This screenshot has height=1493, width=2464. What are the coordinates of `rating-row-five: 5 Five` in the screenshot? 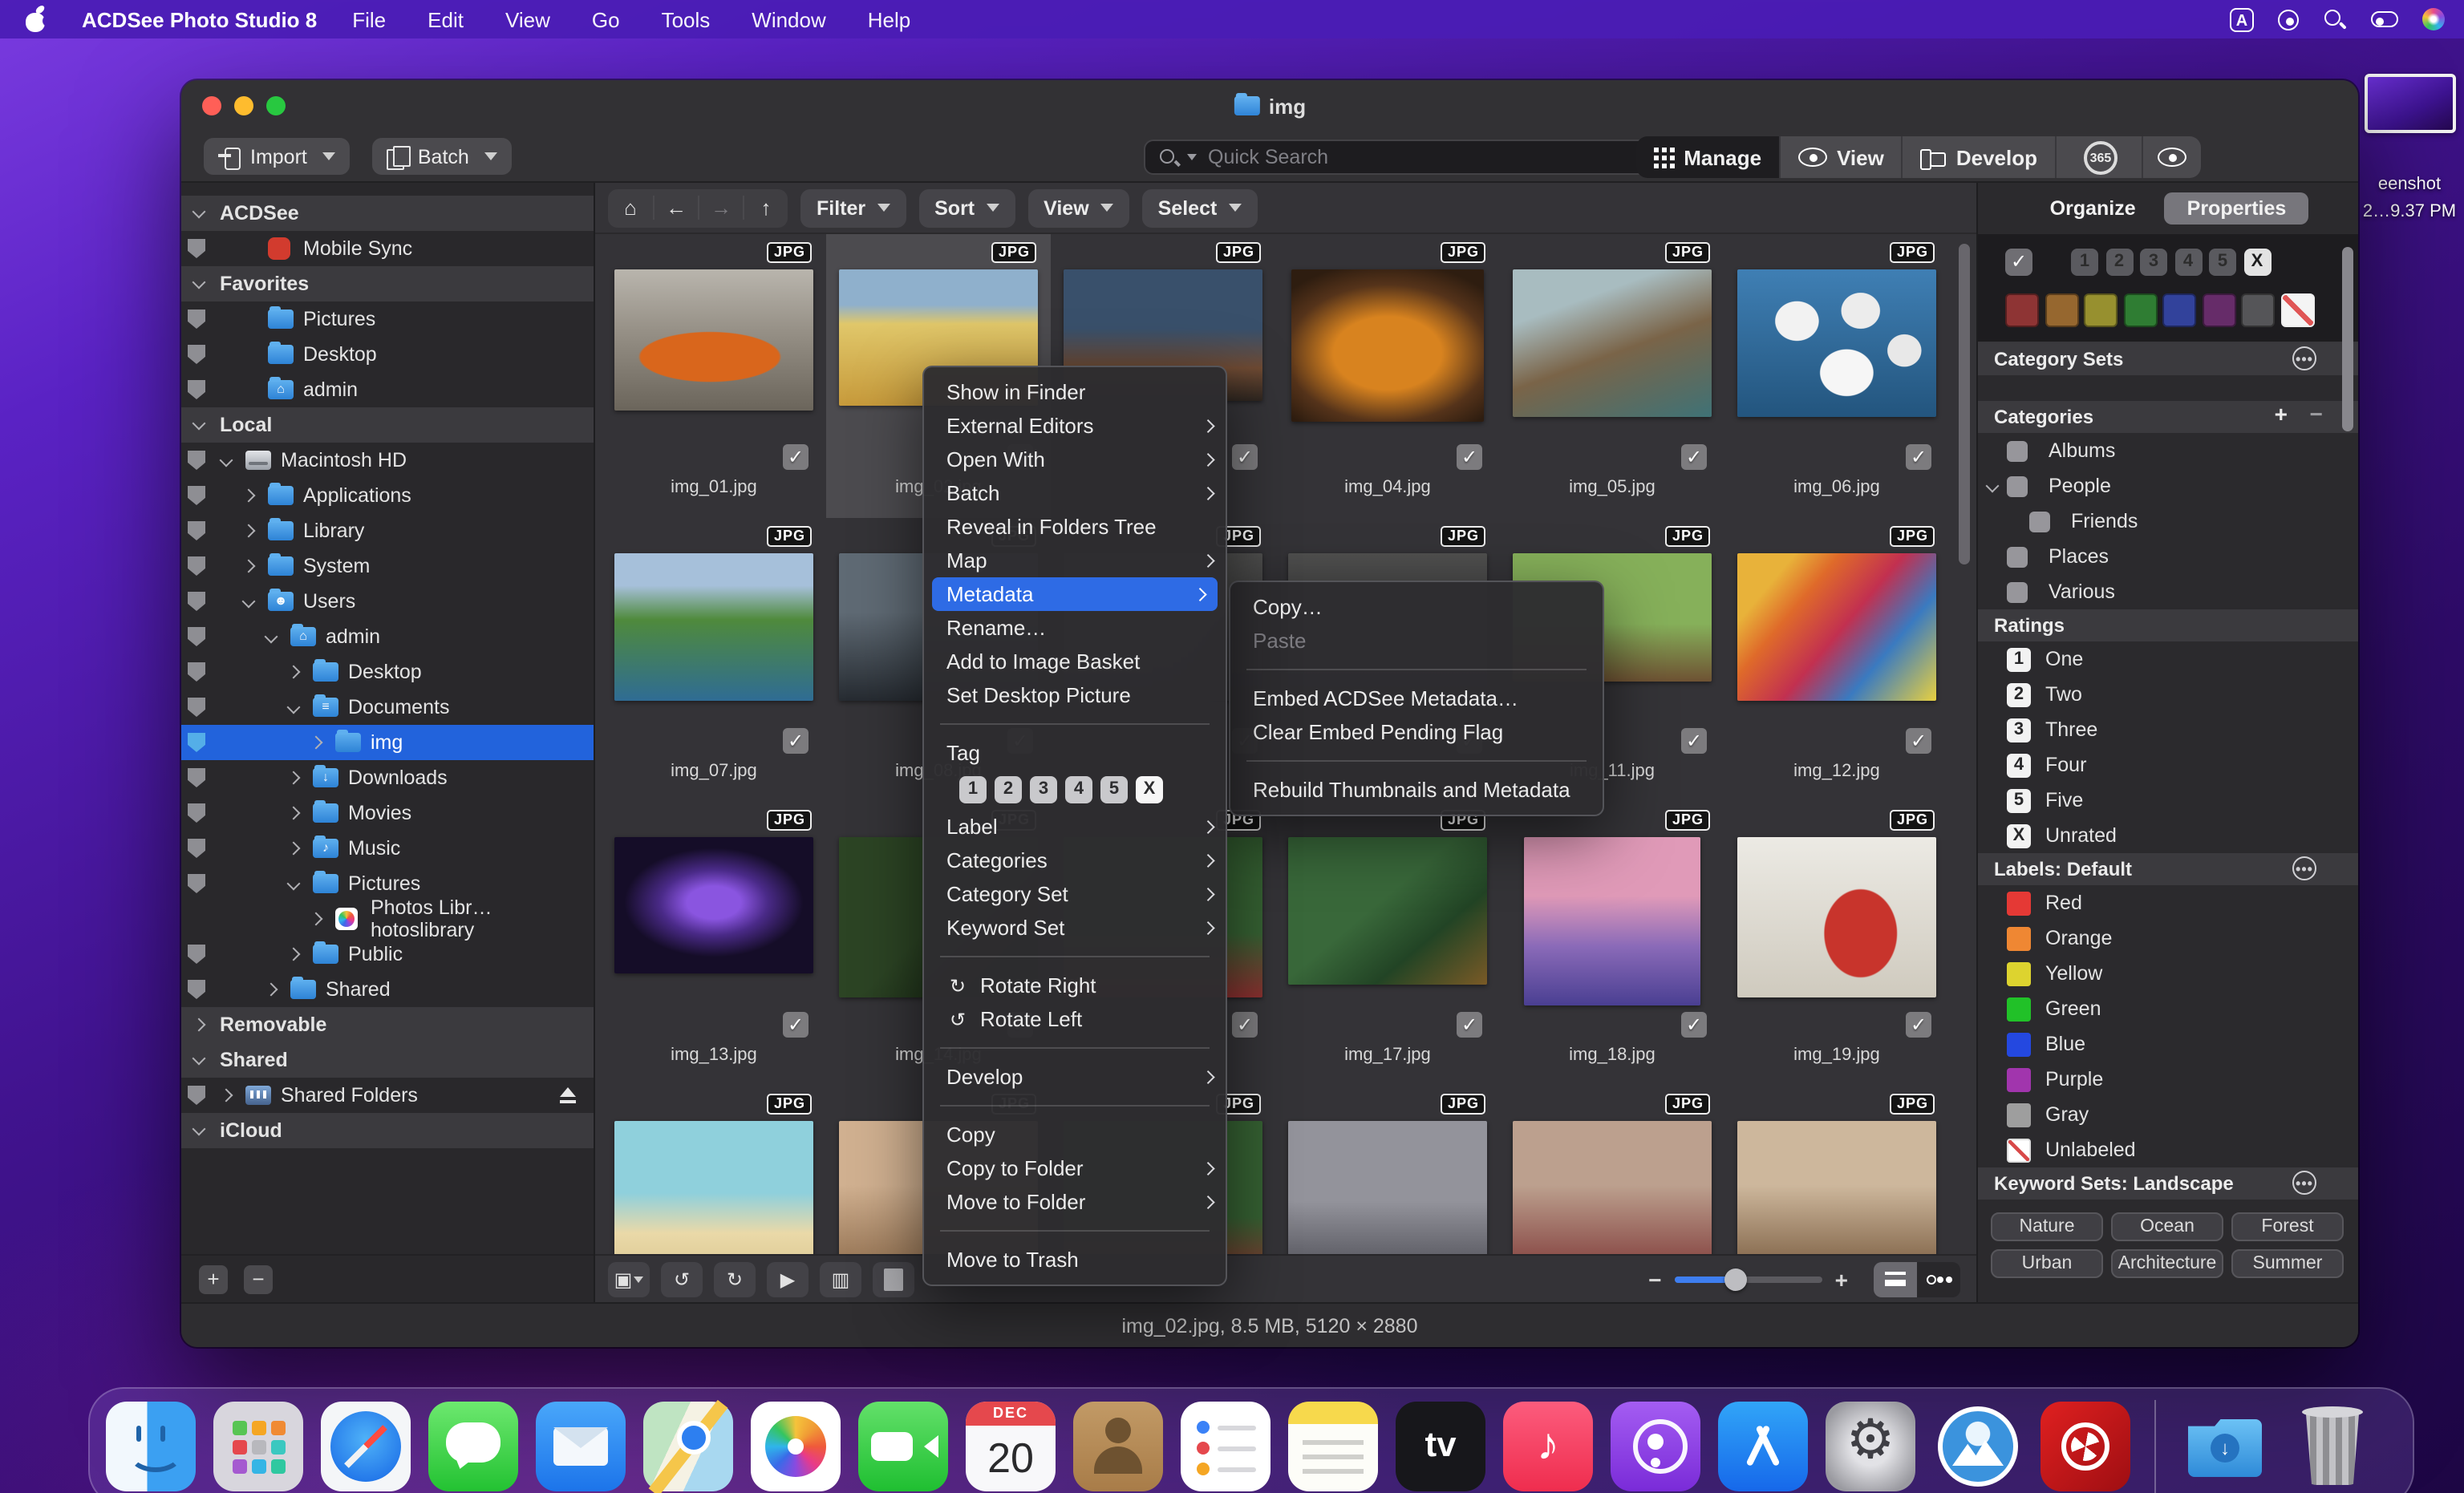 It's located at (2168, 801).